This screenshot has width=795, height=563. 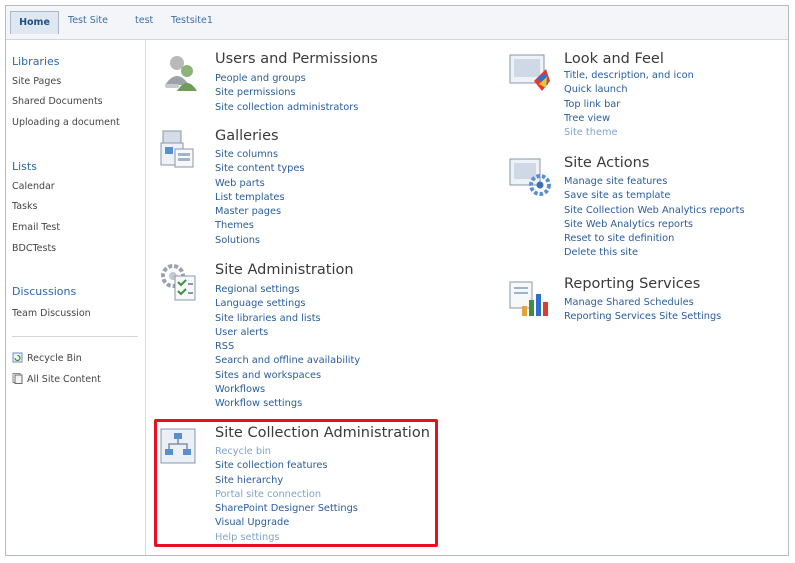 What do you see at coordinates (260, 212) in the screenshot?
I see `link-master-pages: Master pages` at bounding box center [260, 212].